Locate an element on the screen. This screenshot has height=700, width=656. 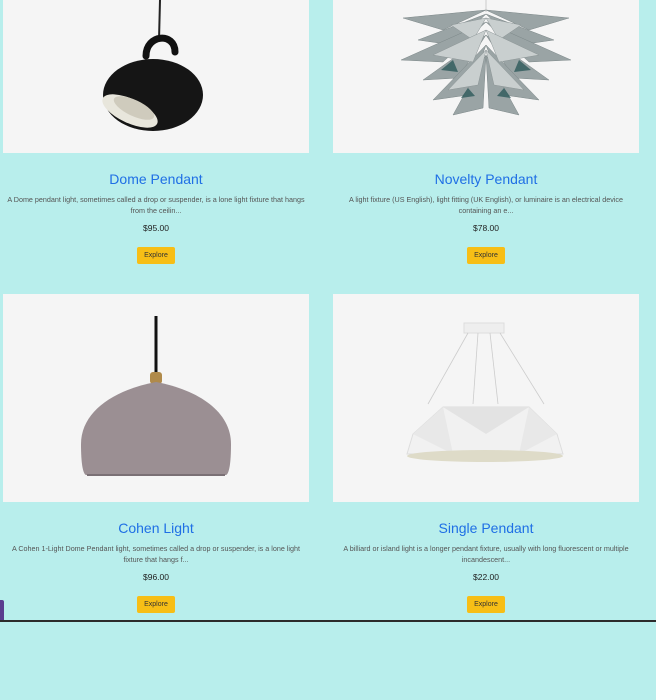
novelty-pendant-lamp-icon is located at coordinates (486, 58).